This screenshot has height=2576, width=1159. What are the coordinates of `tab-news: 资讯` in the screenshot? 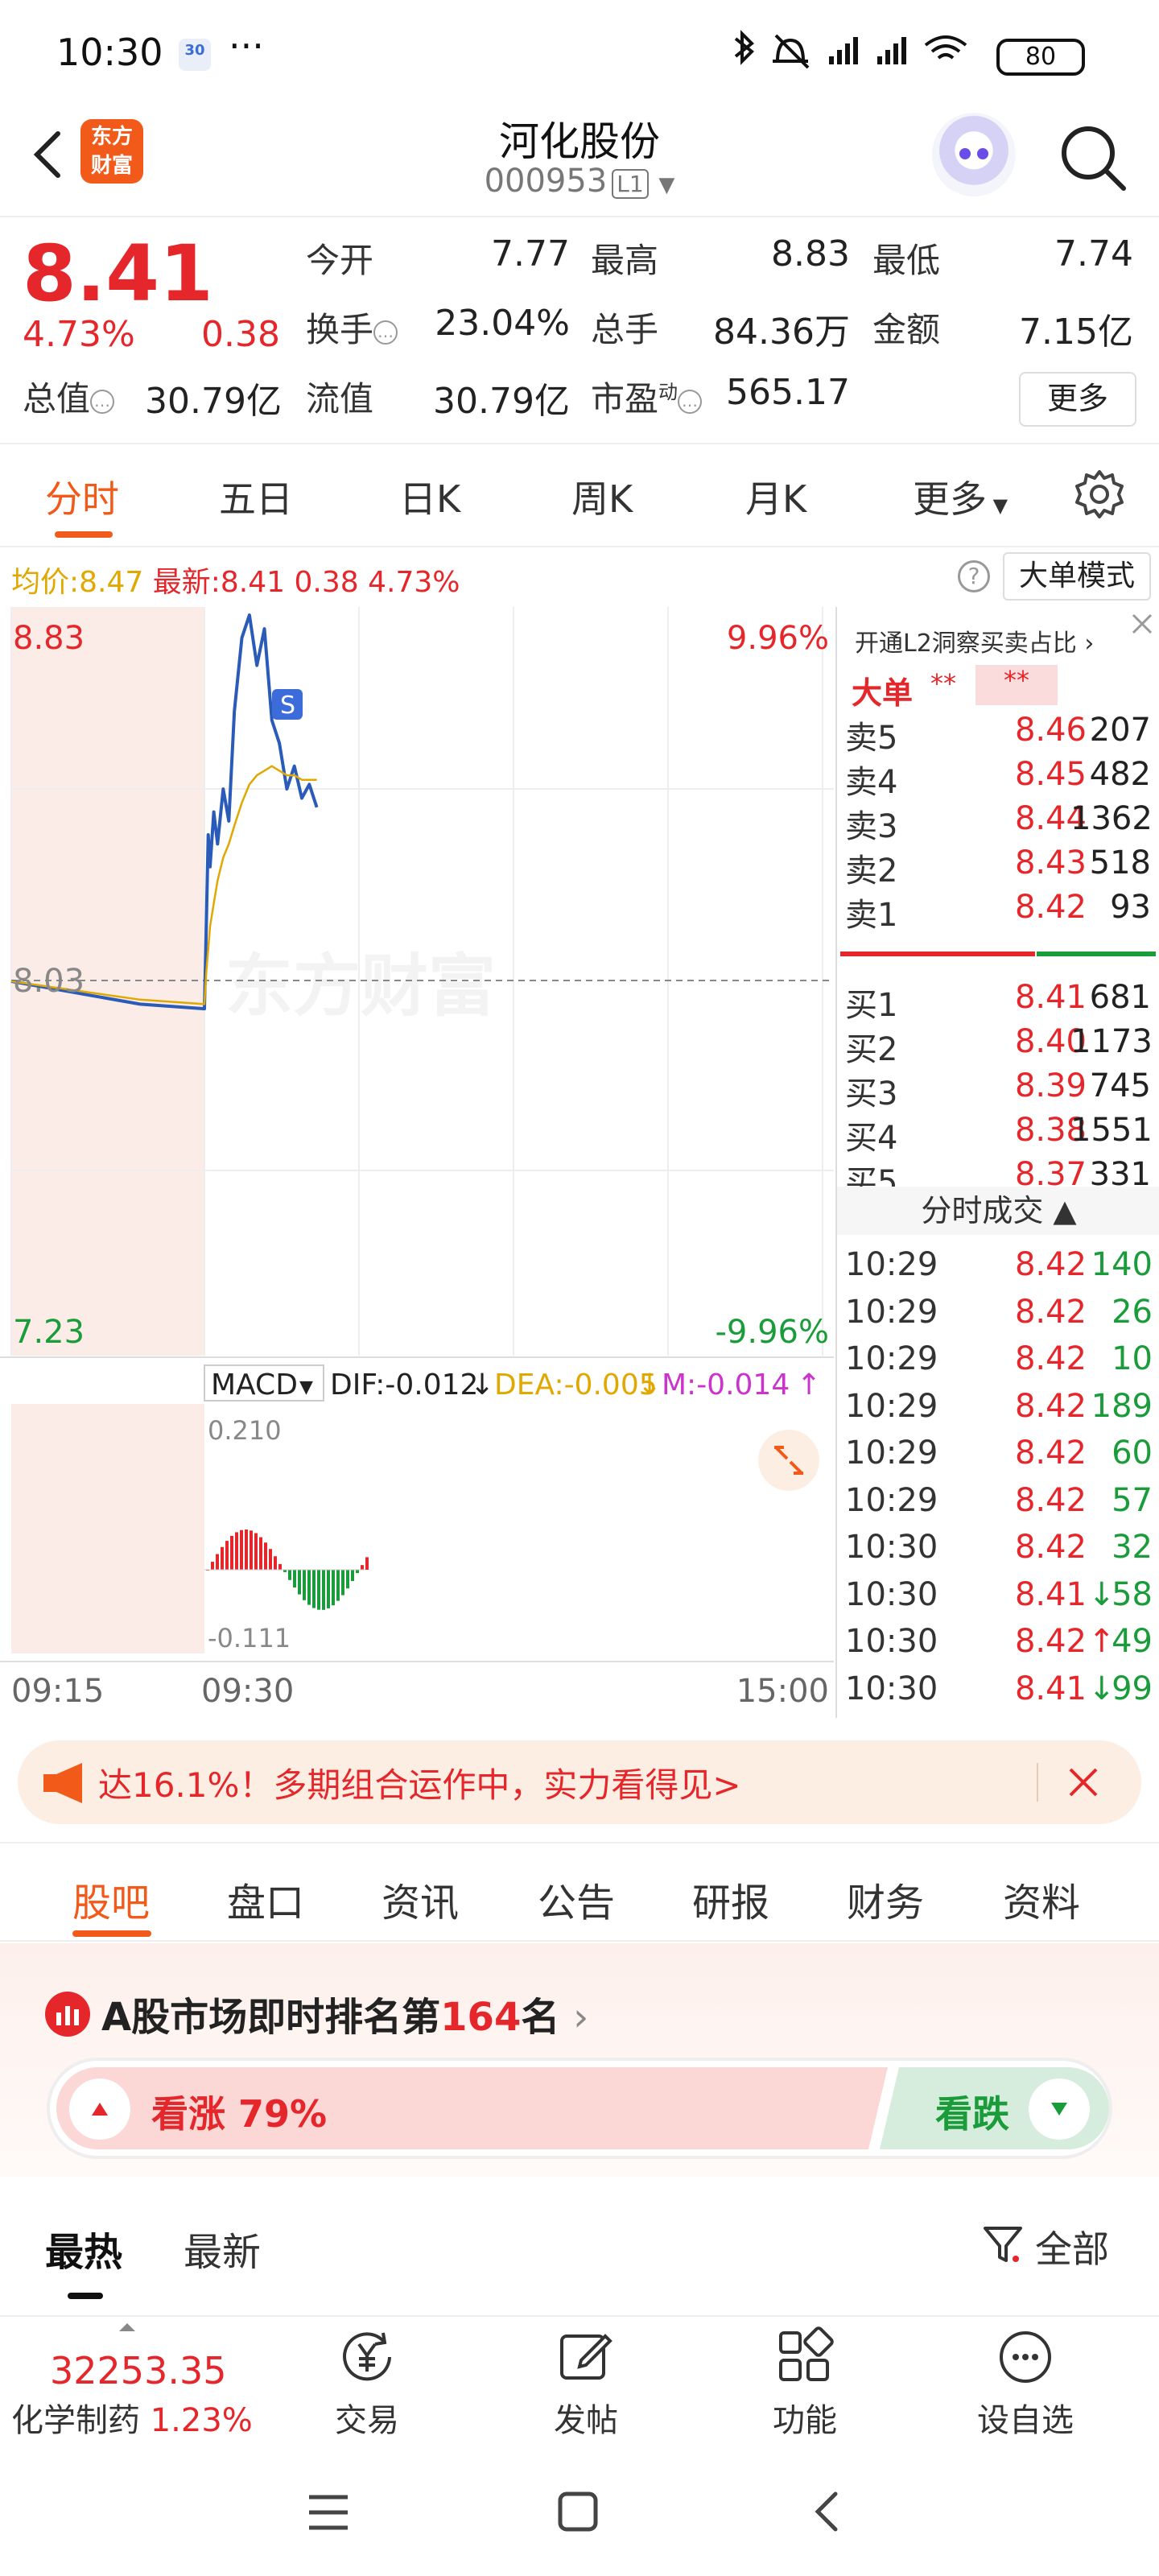 It's located at (420, 1899).